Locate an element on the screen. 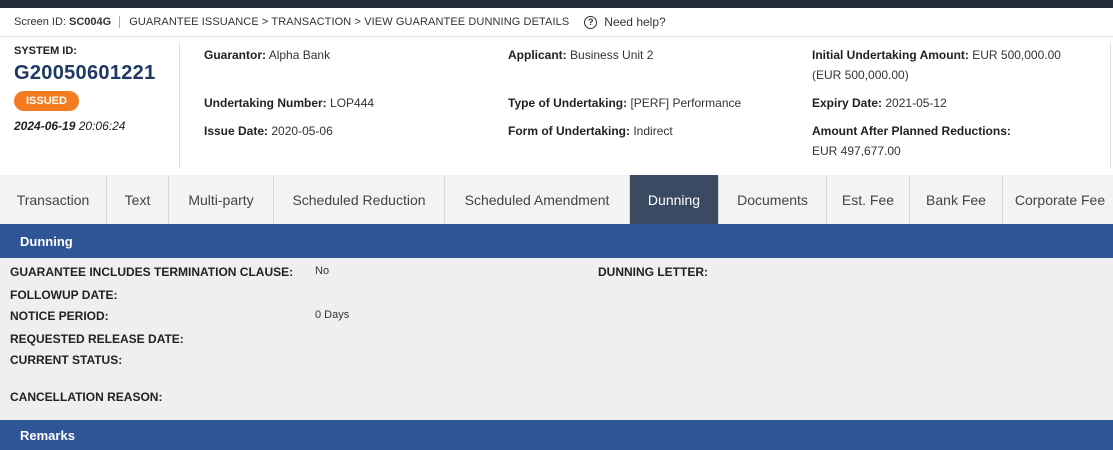 The height and width of the screenshot is (450, 1113). screen-id-label: Screen ID: is located at coordinates (40, 22).